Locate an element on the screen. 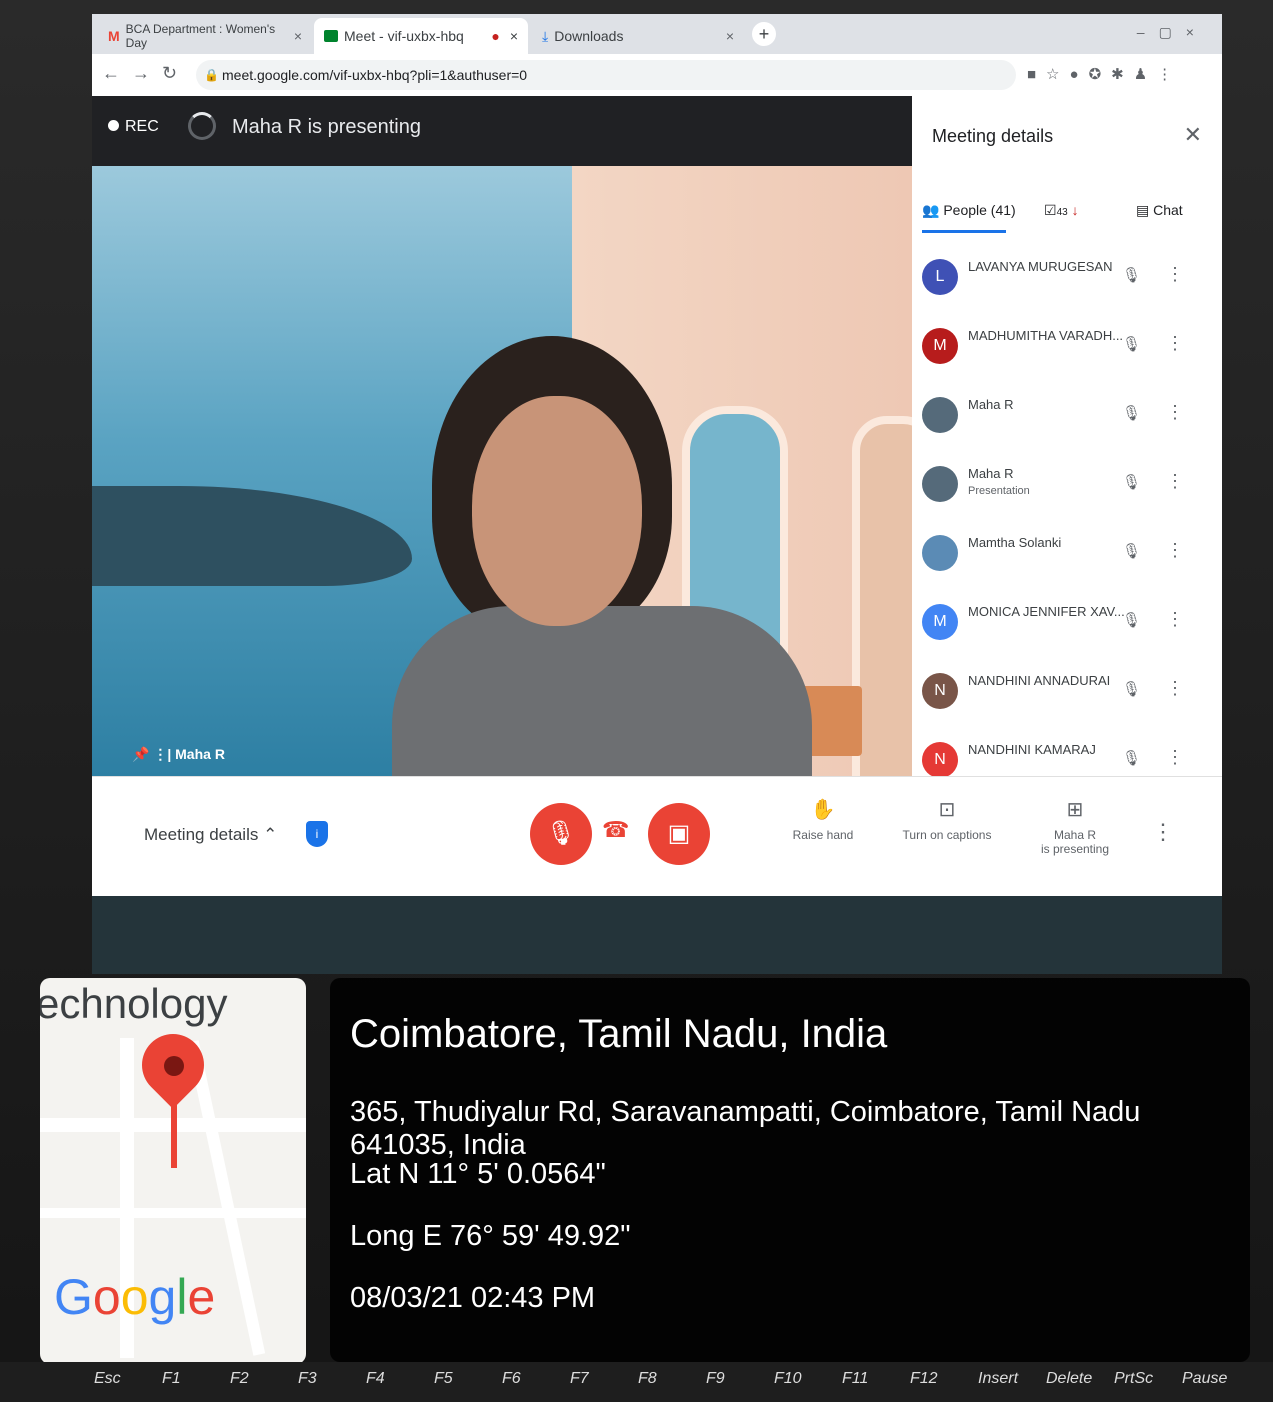 Image resolution: width=1273 pixels, height=1402 pixels. keyboard-key: Esc is located at coordinates (107, 1378).